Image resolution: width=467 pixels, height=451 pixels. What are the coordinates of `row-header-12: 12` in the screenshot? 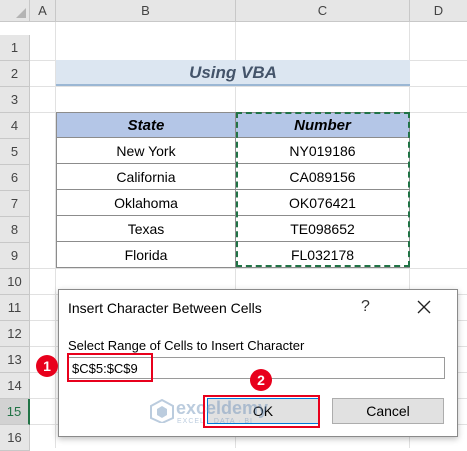 It's located at (15, 334).